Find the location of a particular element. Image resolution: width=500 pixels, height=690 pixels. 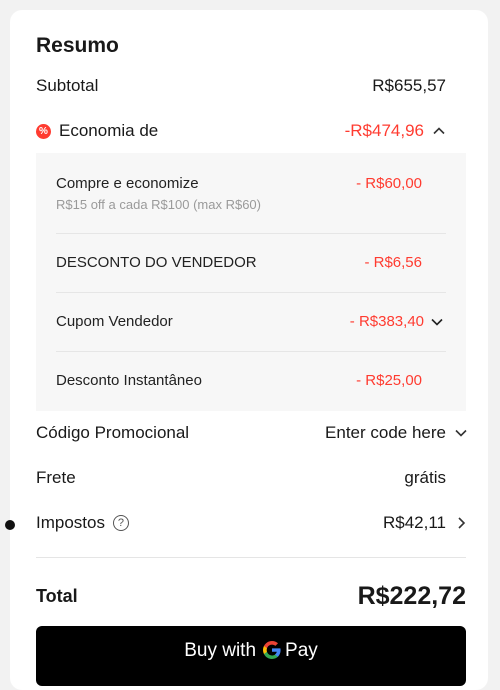

discount-label: Compre e economize is located at coordinates (127, 183).